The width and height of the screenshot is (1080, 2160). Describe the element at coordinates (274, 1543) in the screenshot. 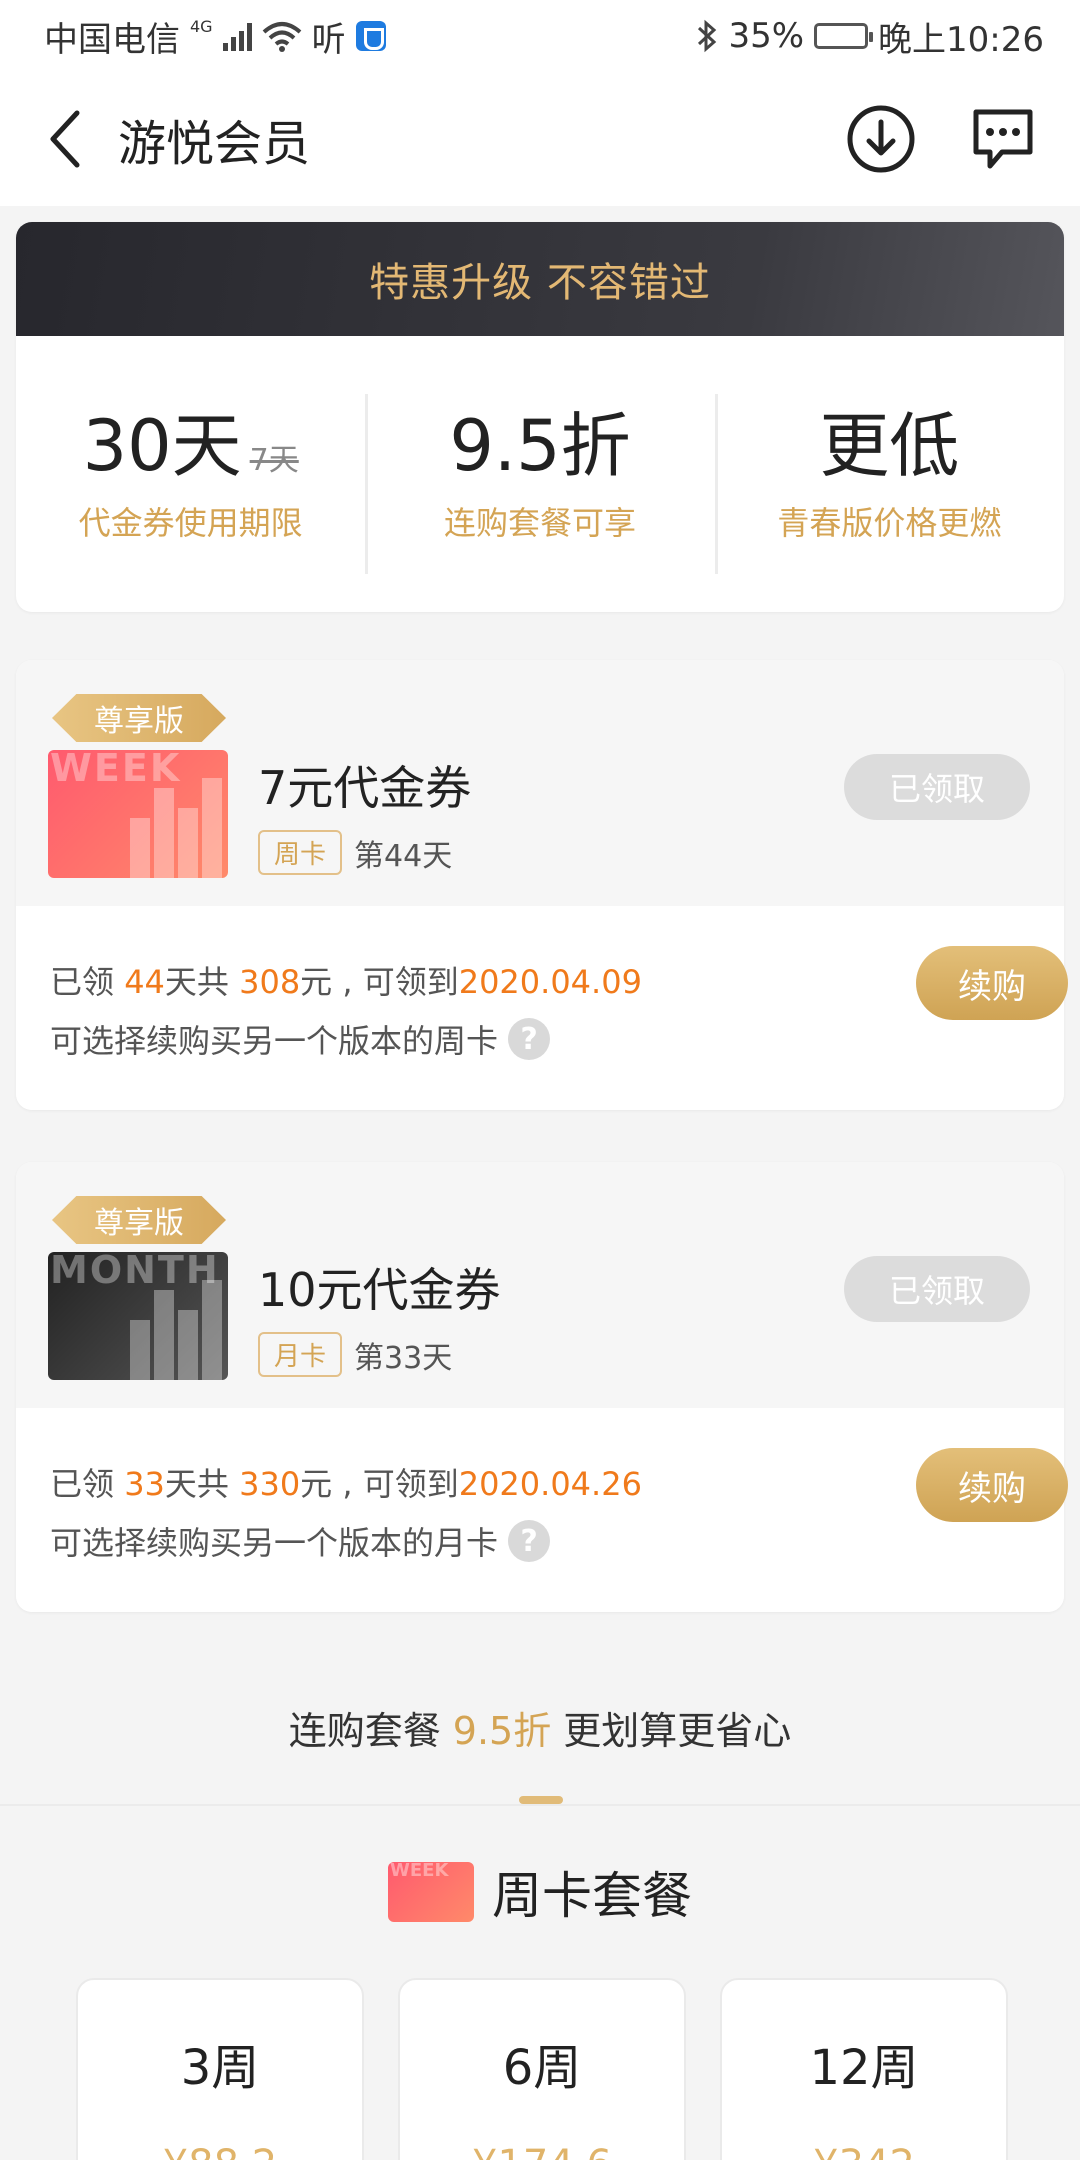

I see `renew-note-text: 可选择续购买另一个版本的月卡` at that location.